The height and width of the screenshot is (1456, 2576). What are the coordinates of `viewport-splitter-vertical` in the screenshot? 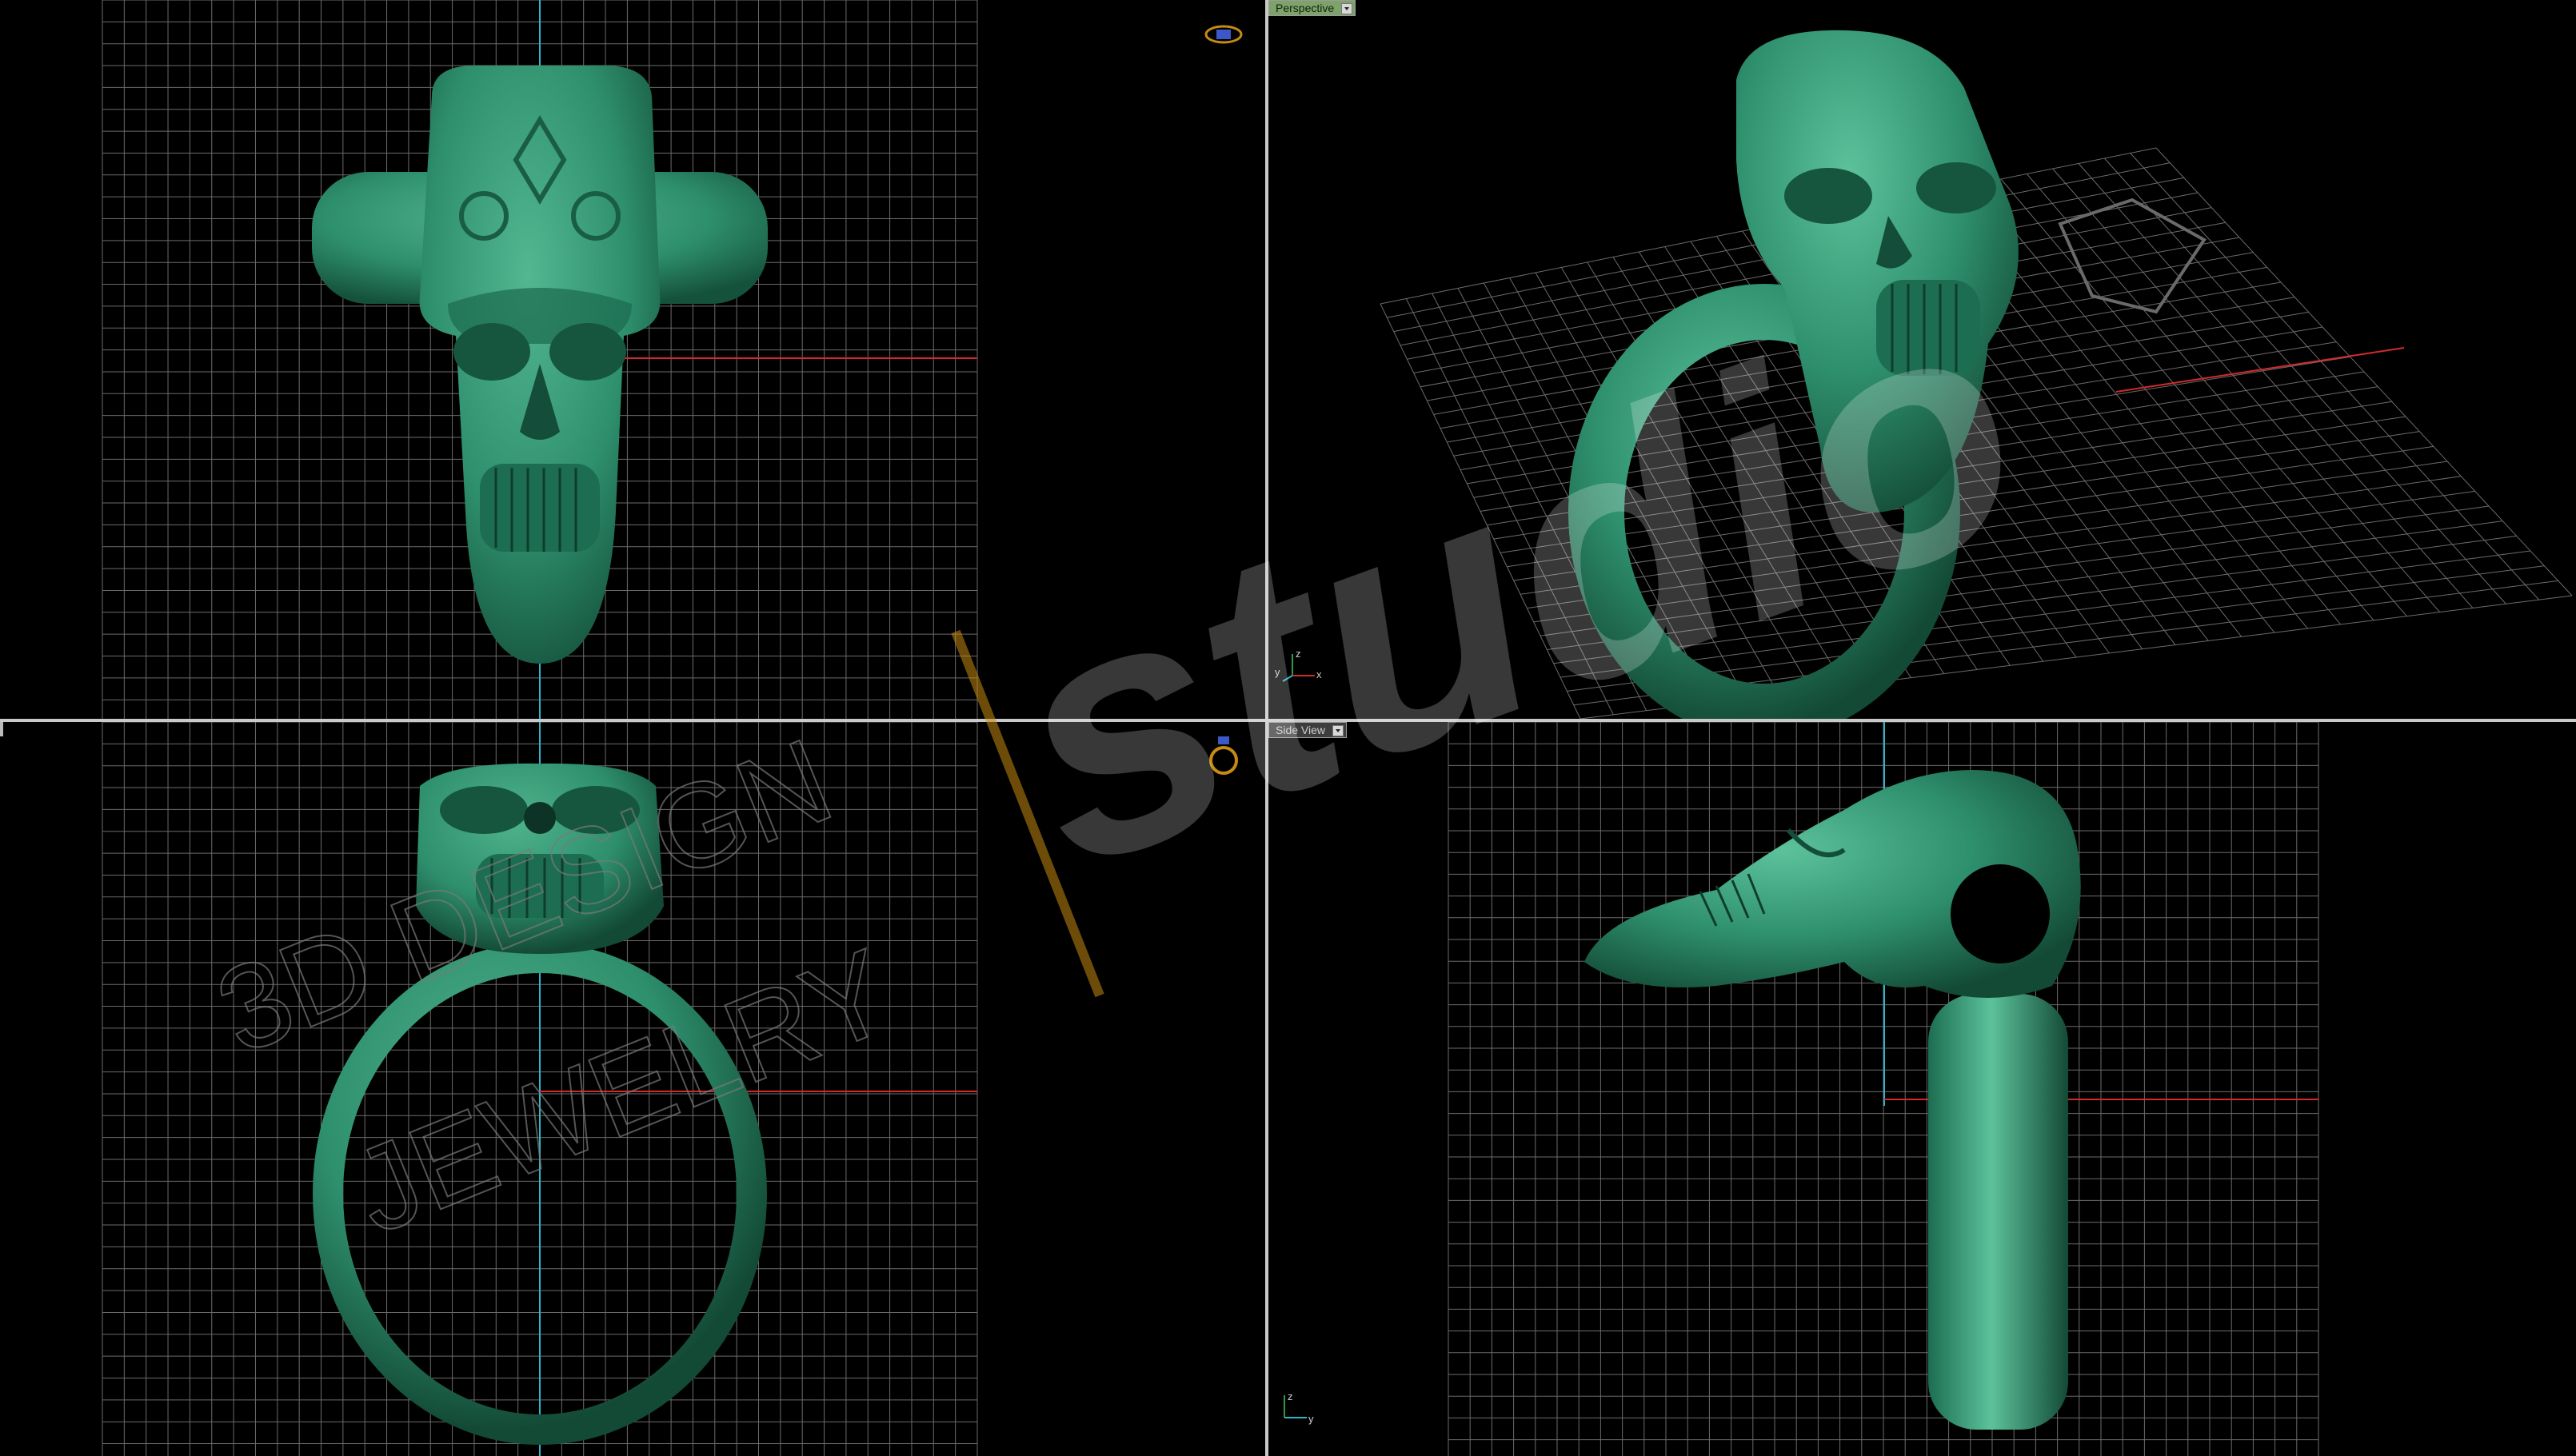 It's located at (1266, 728).